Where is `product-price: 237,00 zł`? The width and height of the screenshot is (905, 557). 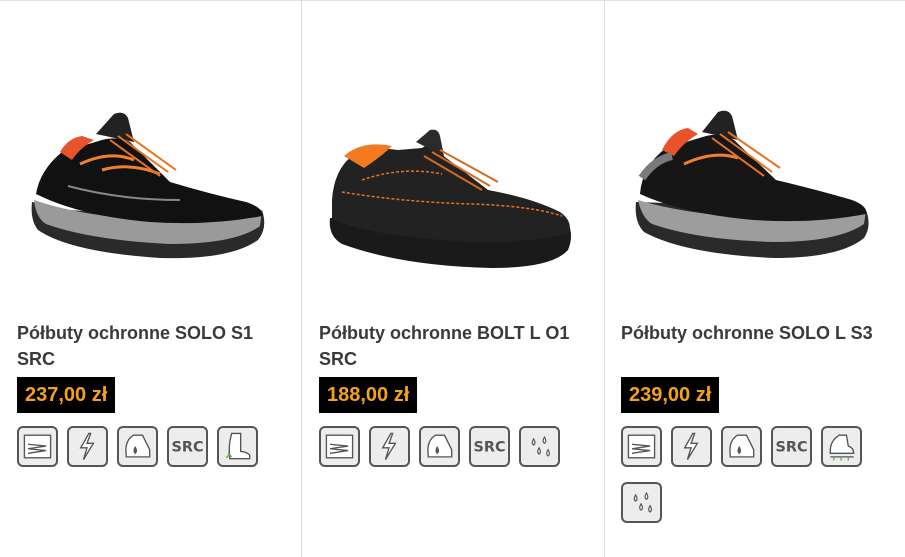
product-price: 237,00 zł is located at coordinates (66, 395).